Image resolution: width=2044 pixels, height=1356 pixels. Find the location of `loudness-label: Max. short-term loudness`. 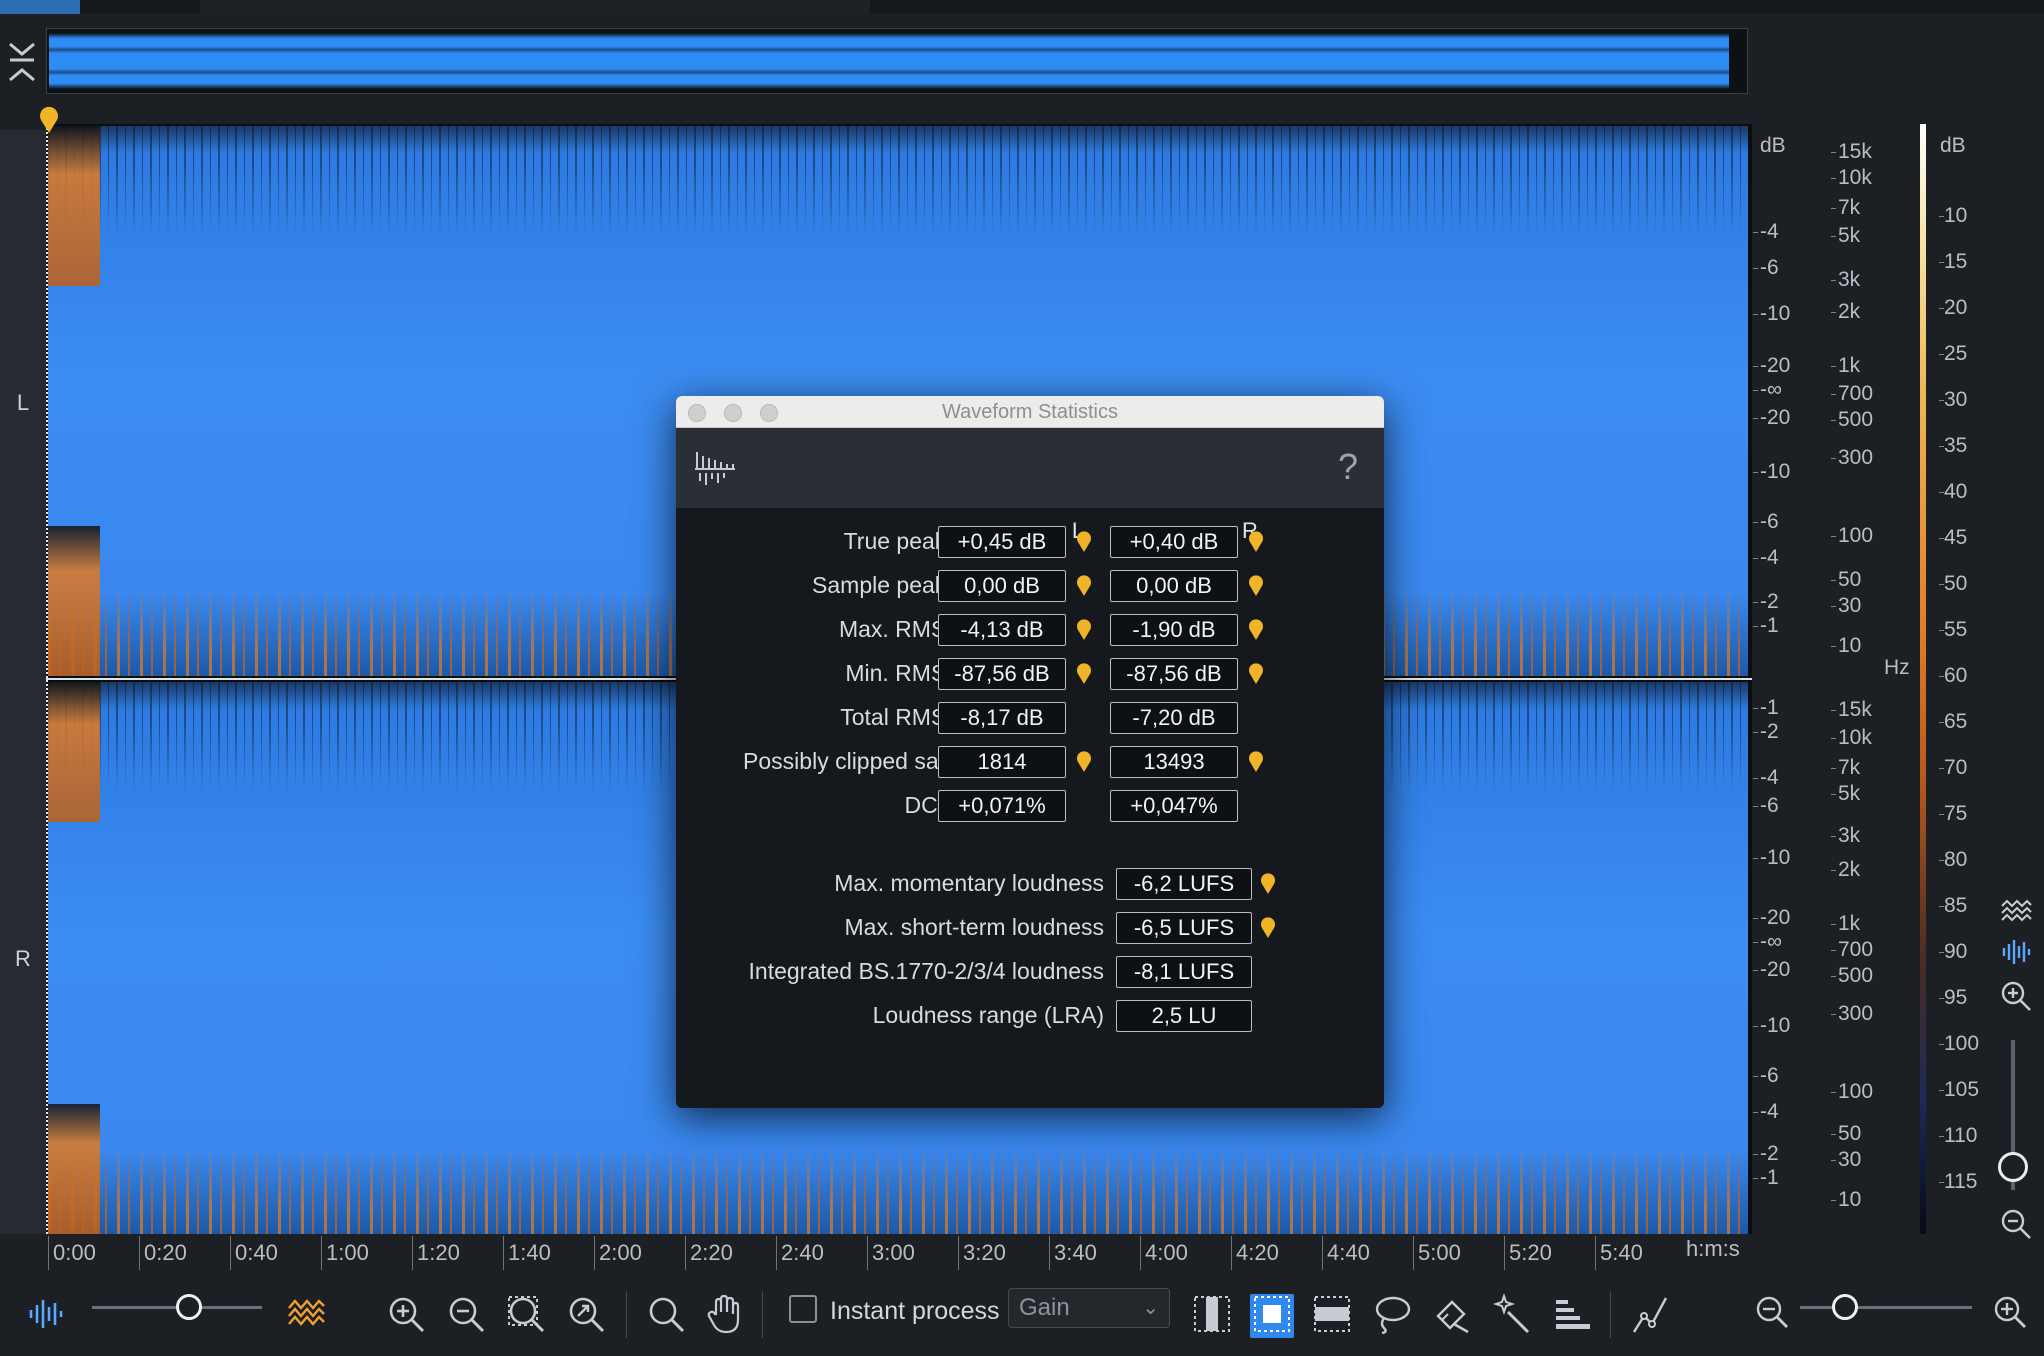

loudness-label: Max. short-term loudness is located at coordinates (974, 927).